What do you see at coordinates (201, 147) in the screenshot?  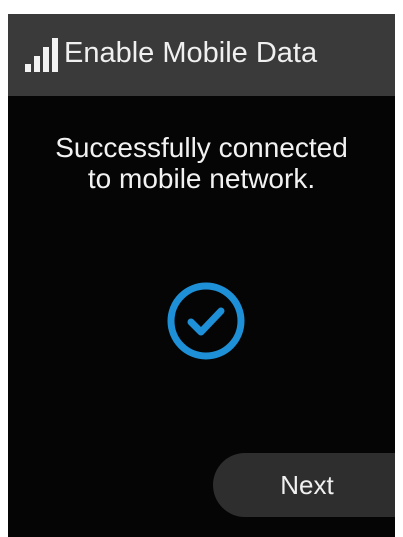 I see `status-message-line-1: Successfully connected` at bounding box center [201, 147].